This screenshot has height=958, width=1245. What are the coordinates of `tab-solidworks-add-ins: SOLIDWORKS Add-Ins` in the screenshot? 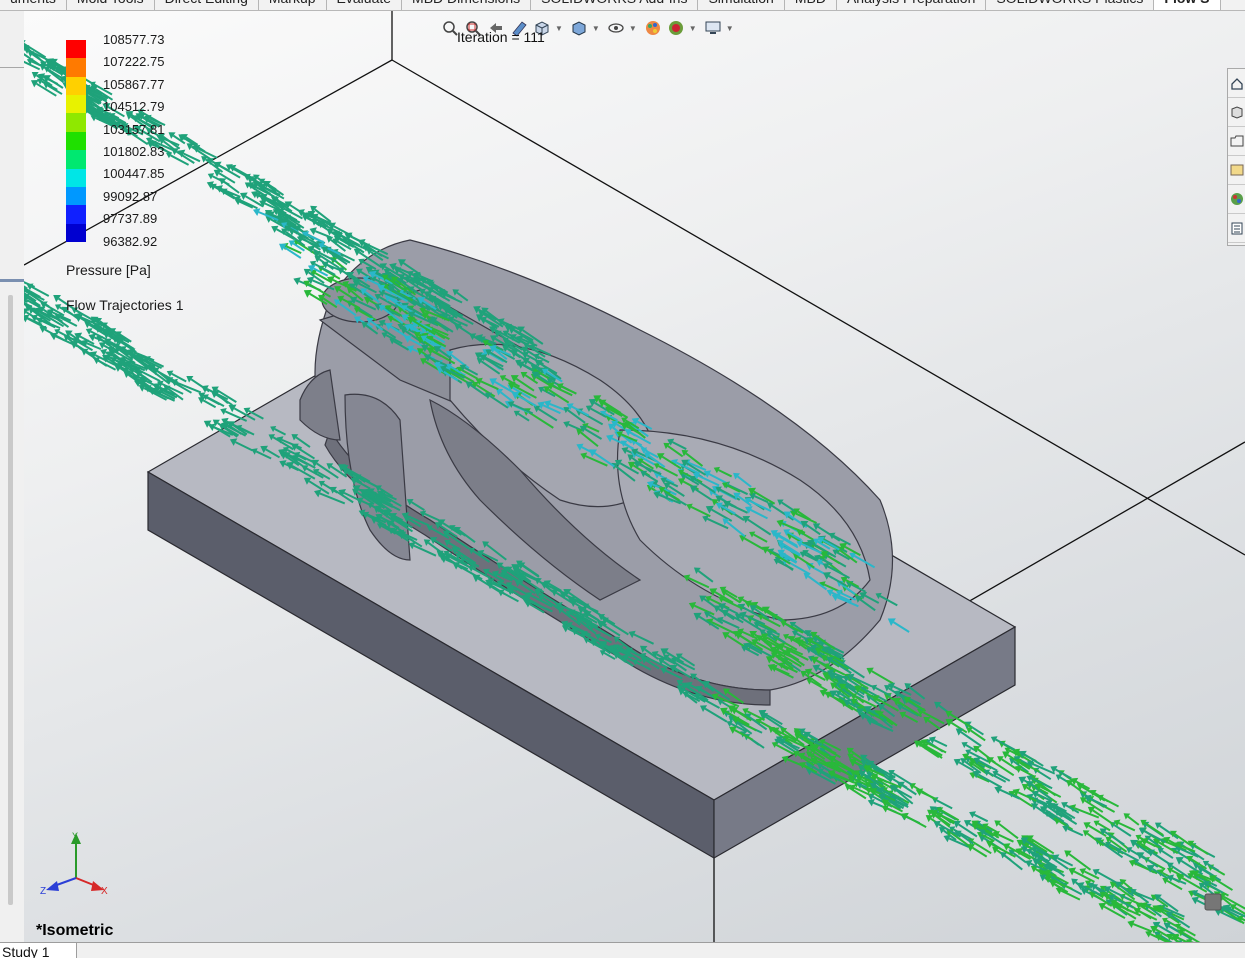 It's located at (614, 5).